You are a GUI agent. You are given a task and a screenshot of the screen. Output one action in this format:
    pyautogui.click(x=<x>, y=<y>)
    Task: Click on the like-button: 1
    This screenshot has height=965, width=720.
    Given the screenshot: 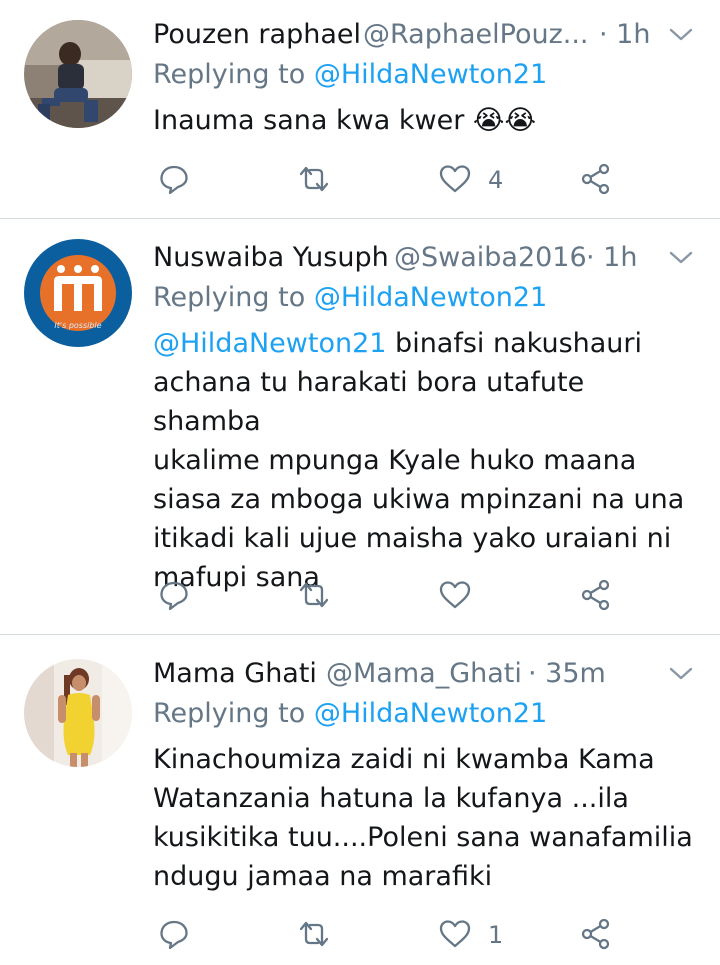 What is the action you would take?
    pyautogui.click(x=478, y=935)
    